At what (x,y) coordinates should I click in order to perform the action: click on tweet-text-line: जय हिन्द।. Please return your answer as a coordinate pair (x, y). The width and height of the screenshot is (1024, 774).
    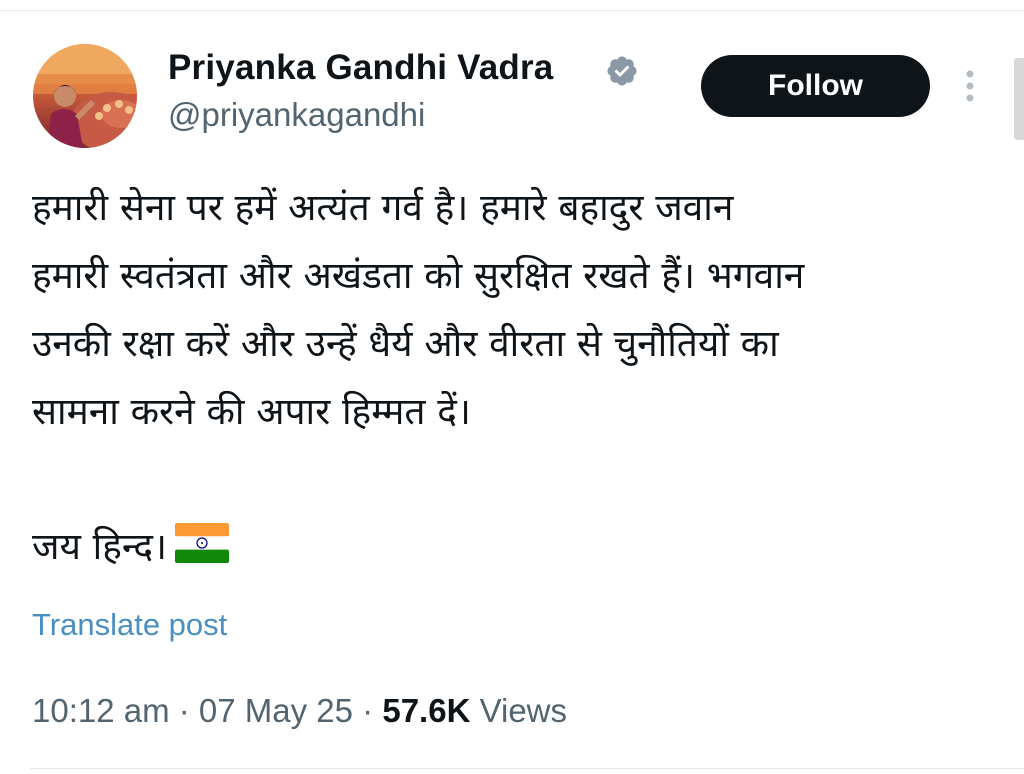
    Looking at the image, I should click on (100, 546).